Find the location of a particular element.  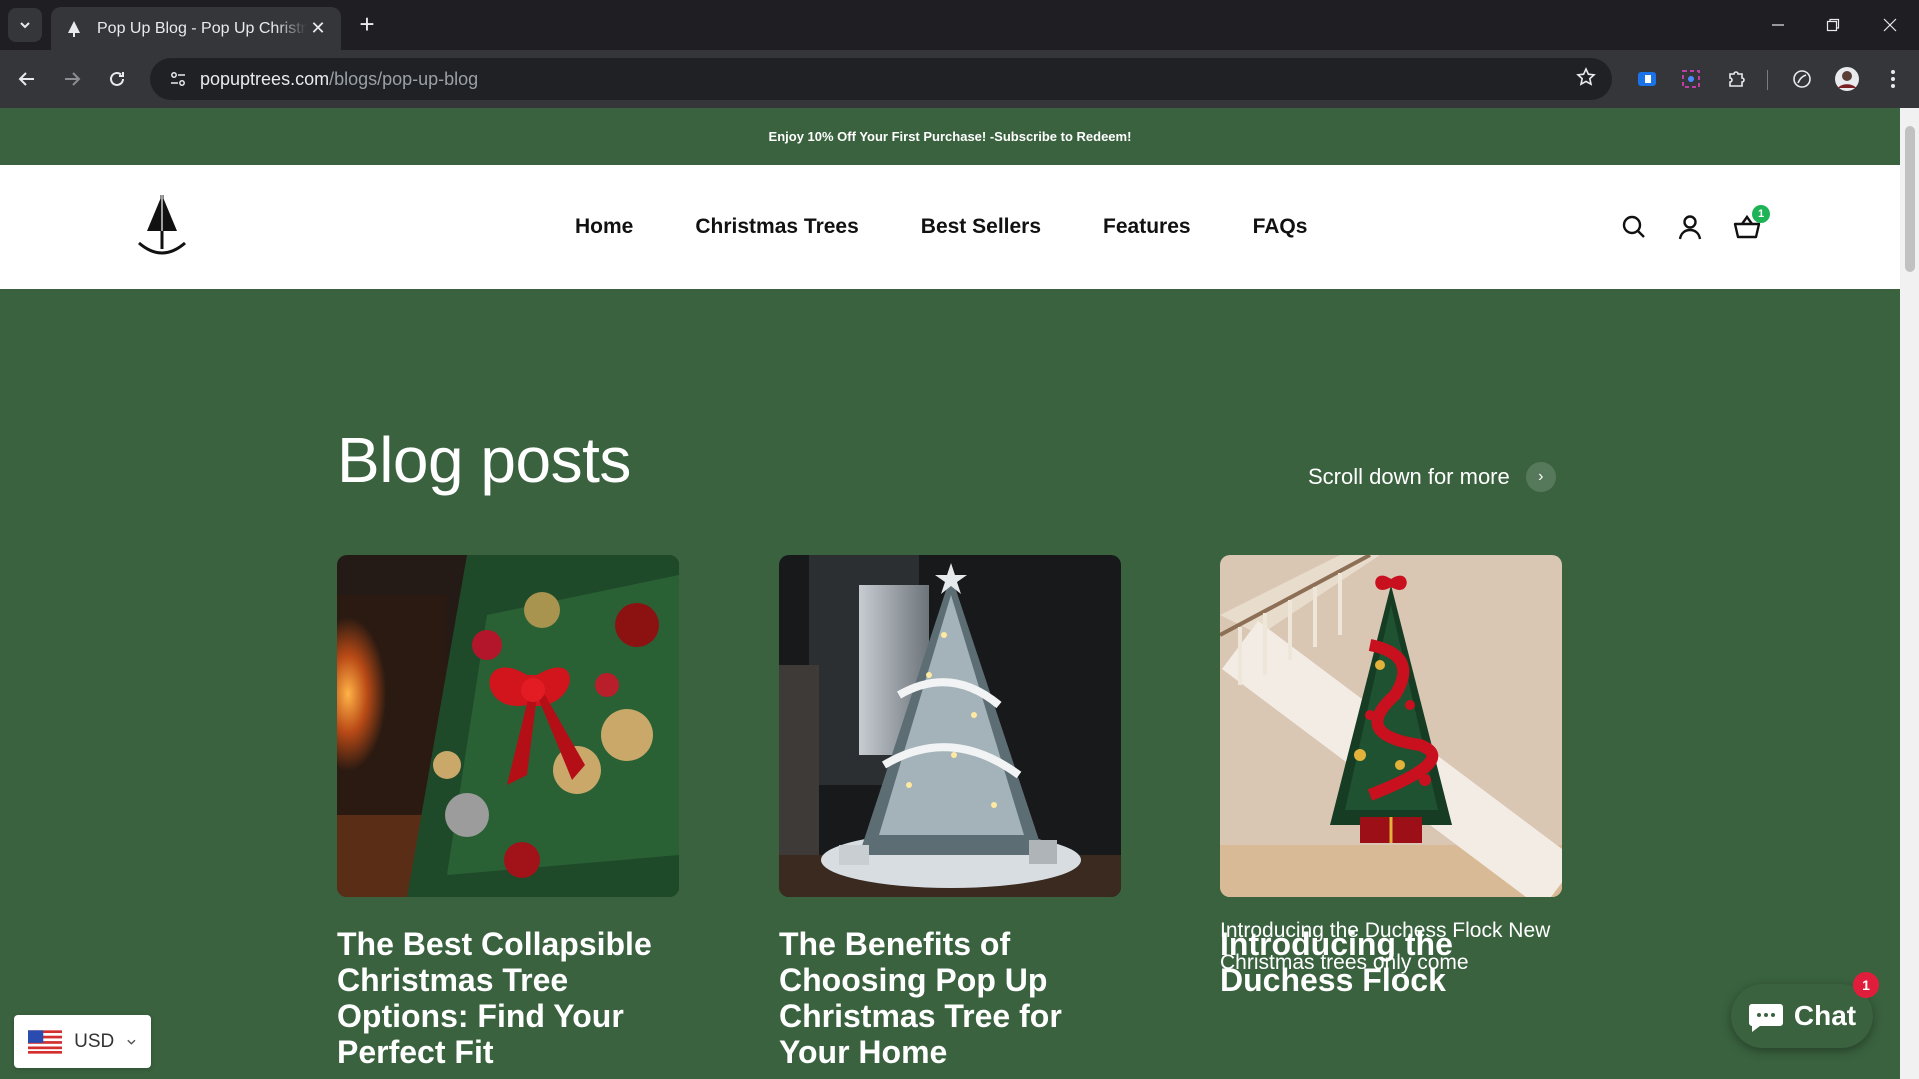

profile-avatar is located at coordinates (1847, 79).